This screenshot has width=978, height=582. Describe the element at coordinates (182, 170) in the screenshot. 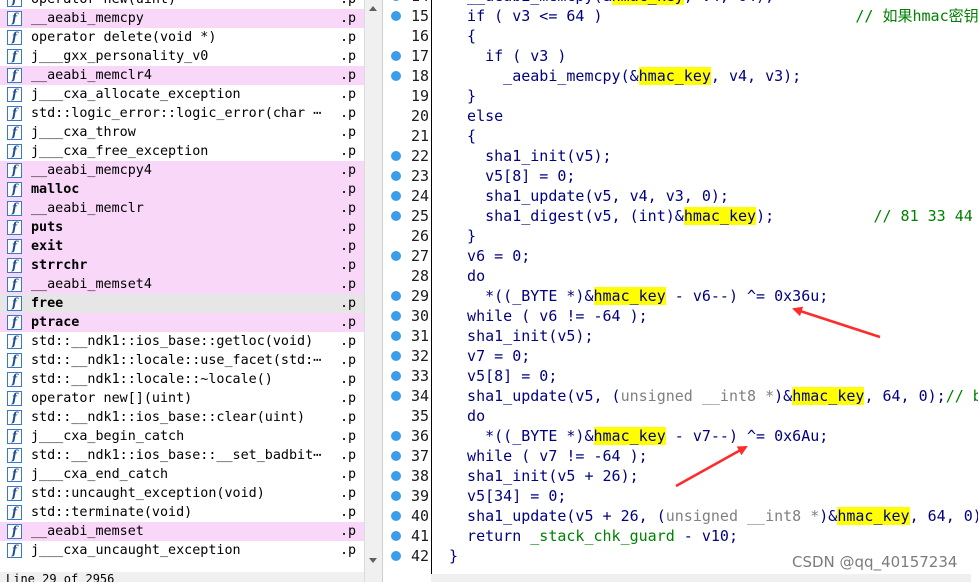

I see `function-row: f __aeabi_memcpy4 .p` at that location.